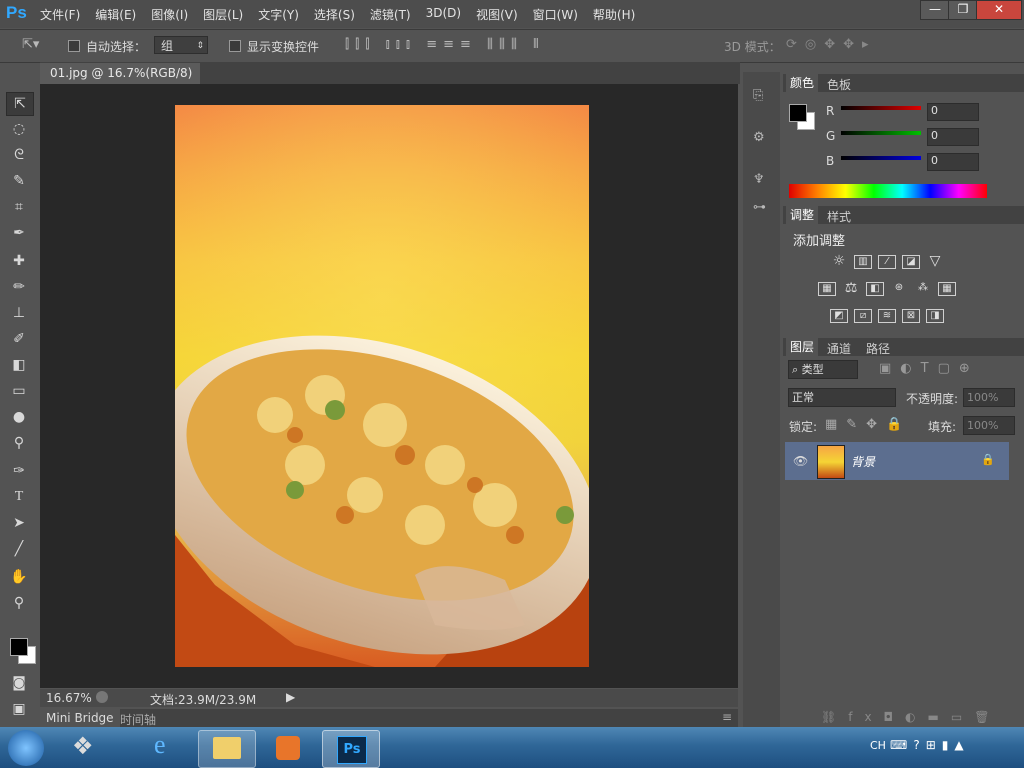  What do you see at coordinates (19, 233) in the screenshot?
I see `eyedropper-tool-icon: ✒` at bounding box center [19, 233].